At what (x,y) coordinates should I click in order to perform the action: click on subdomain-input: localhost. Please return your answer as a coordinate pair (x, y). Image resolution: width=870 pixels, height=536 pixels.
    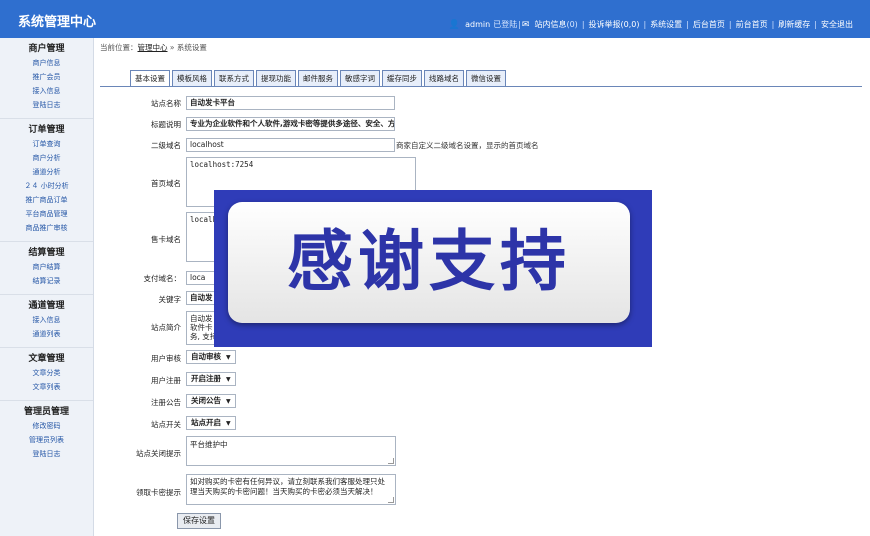
    Looking at the image, I should click on (290, 145).